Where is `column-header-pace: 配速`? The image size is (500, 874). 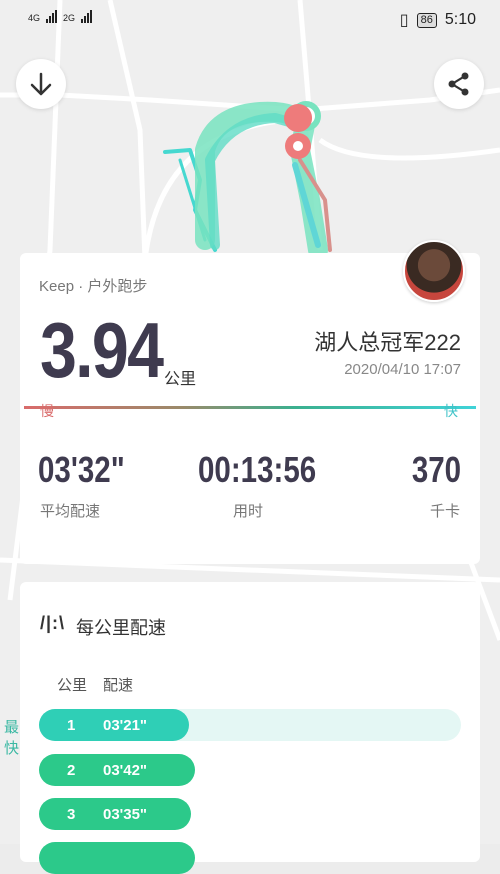 column-header-pace: 配速 is located at coordinates (118, 685).